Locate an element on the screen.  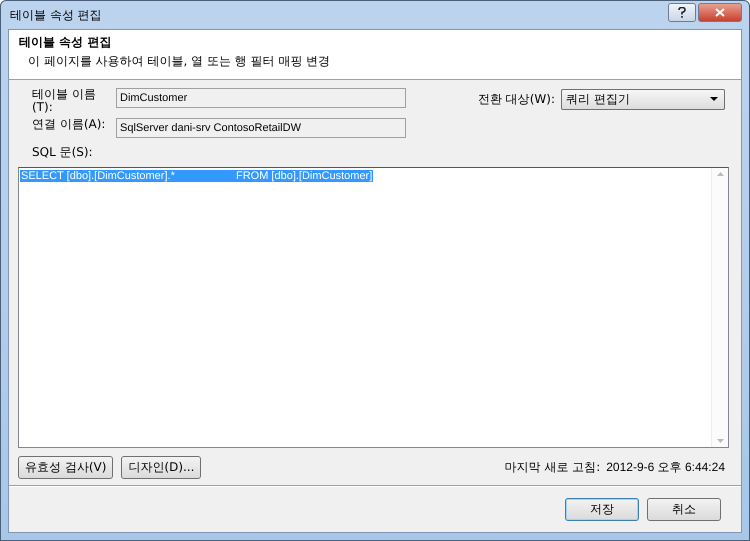
connection-name-label: 연결 이름(A): is located at coordinates (69, 124).